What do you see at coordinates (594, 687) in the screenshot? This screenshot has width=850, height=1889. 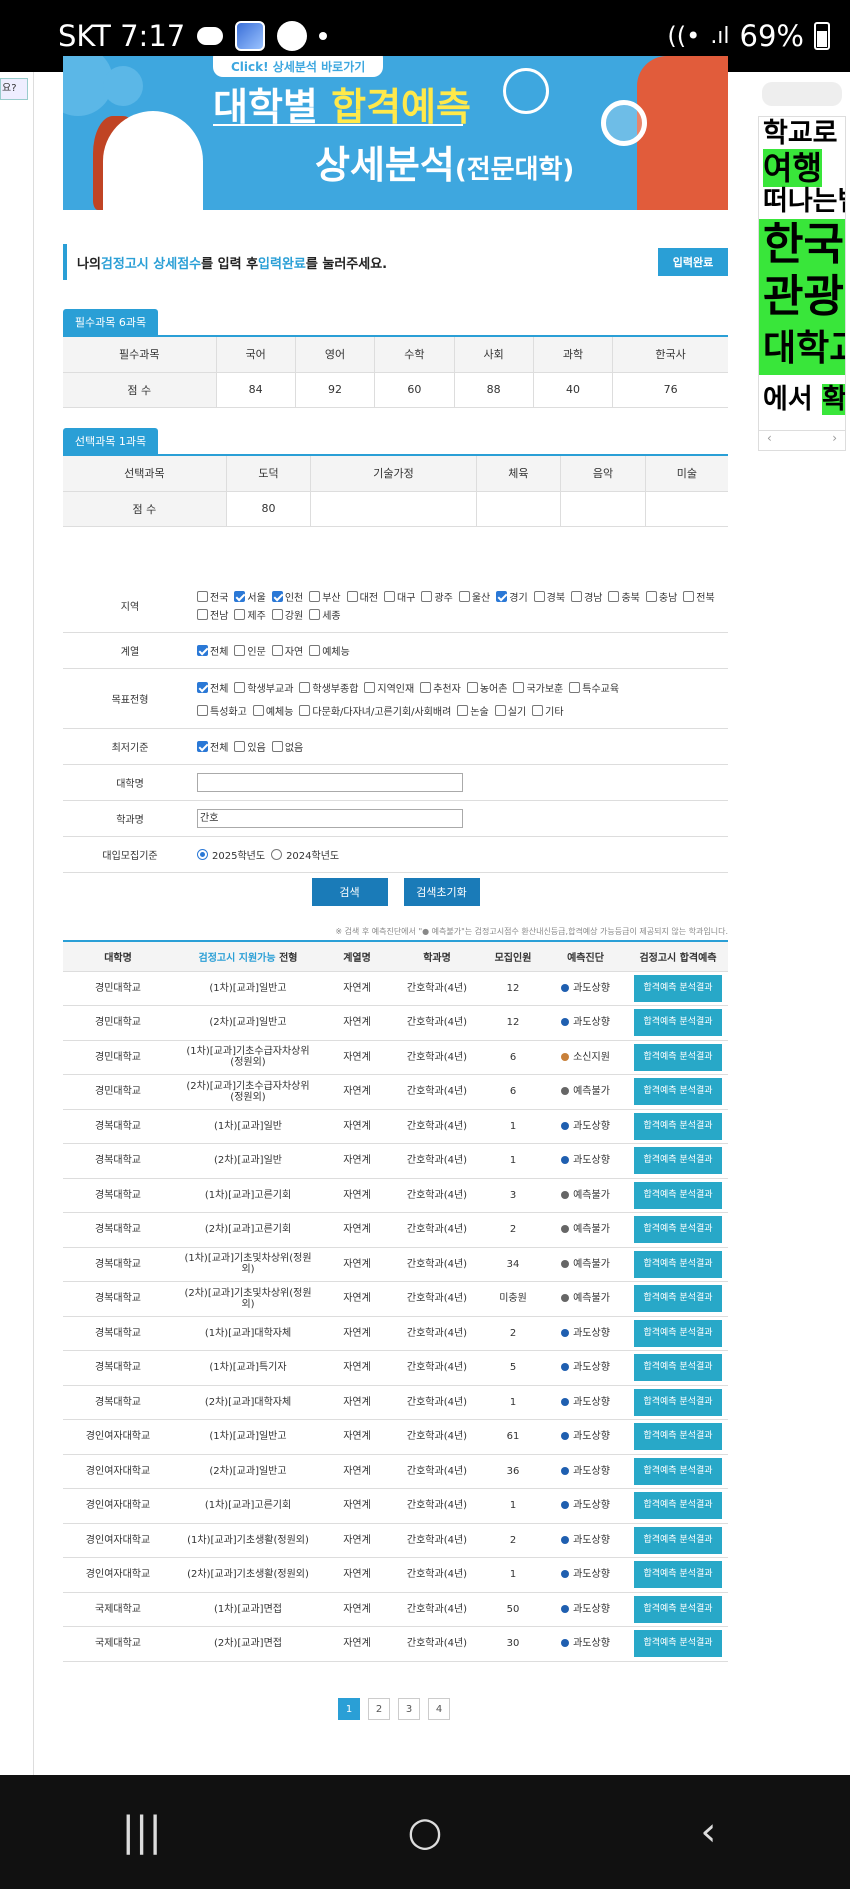 I see `type-option: 특수교육` at bounding box center [594, 687].